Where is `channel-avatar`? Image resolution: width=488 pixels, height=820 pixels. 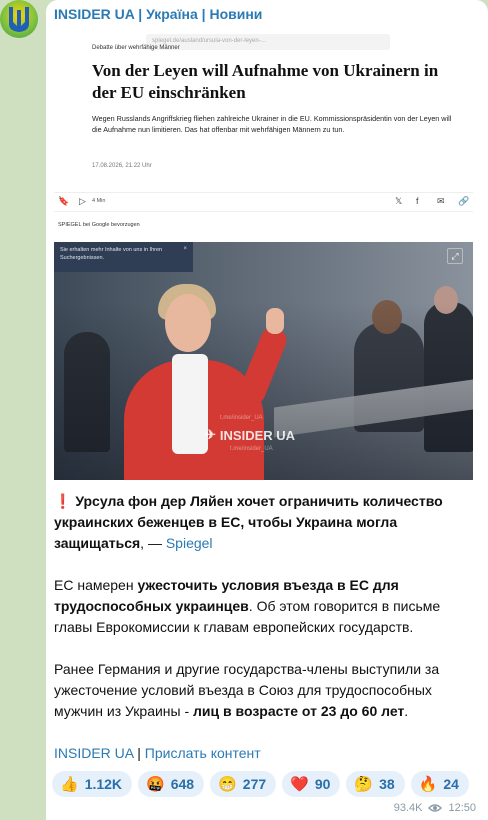 channel-avatar is located at coordinates (19, 19).